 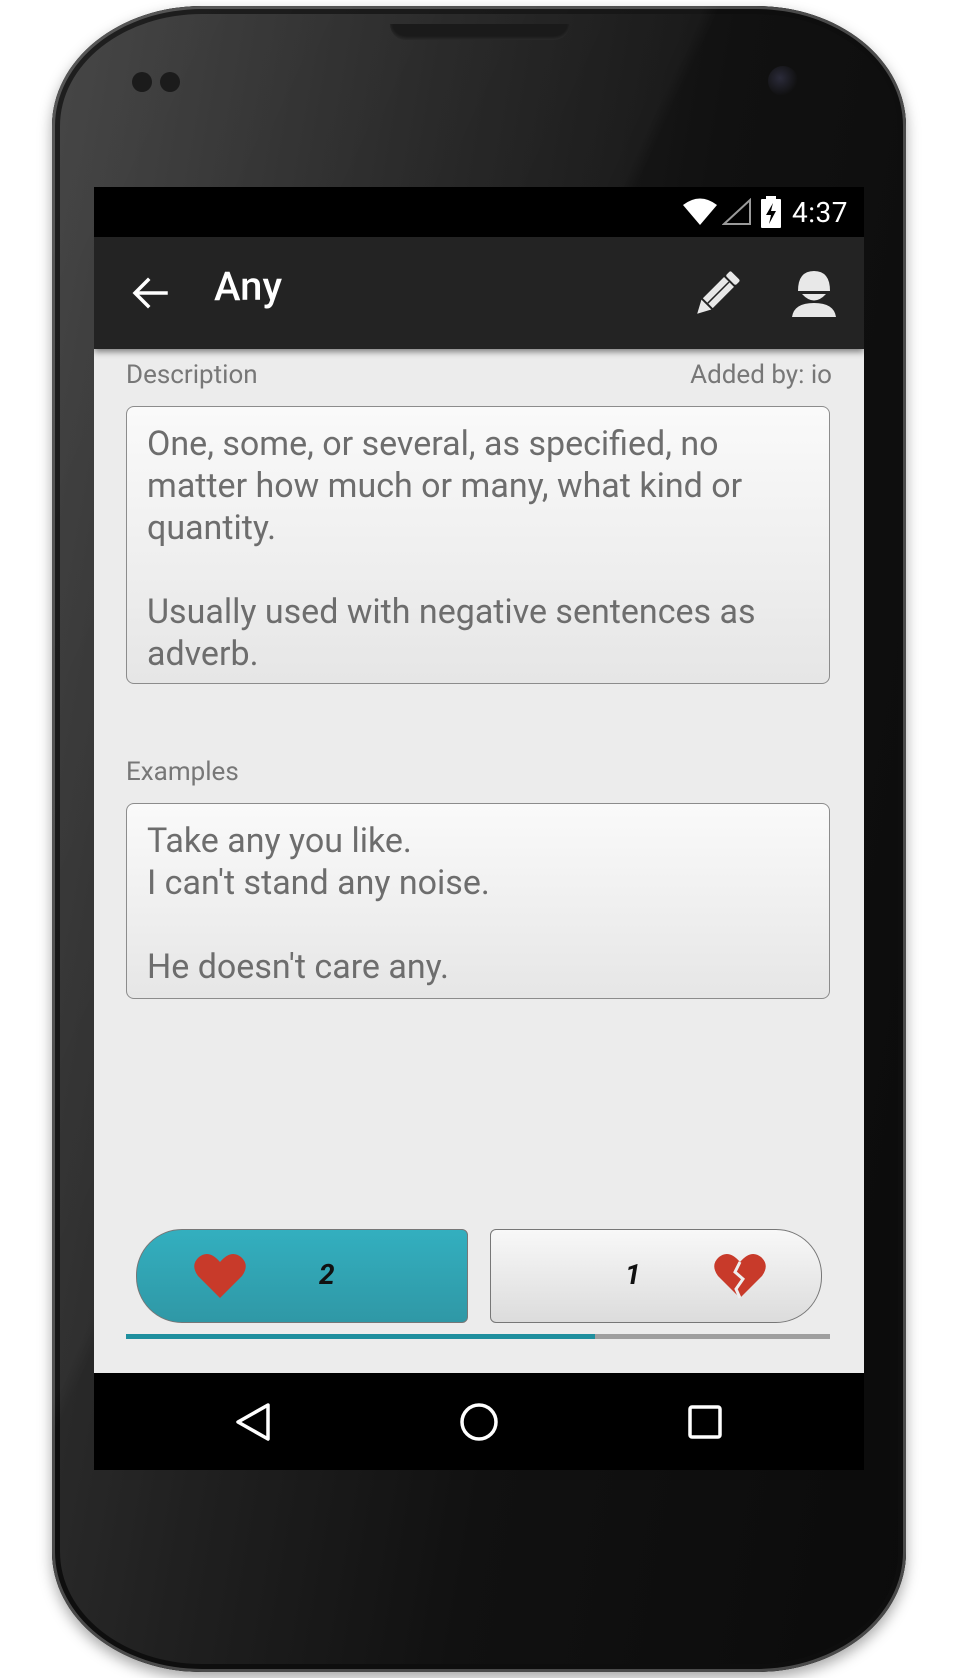 What do you see at coordinates (814, 293) in the screenshot?
I see `account-icon` at bounding box center [814, 293].